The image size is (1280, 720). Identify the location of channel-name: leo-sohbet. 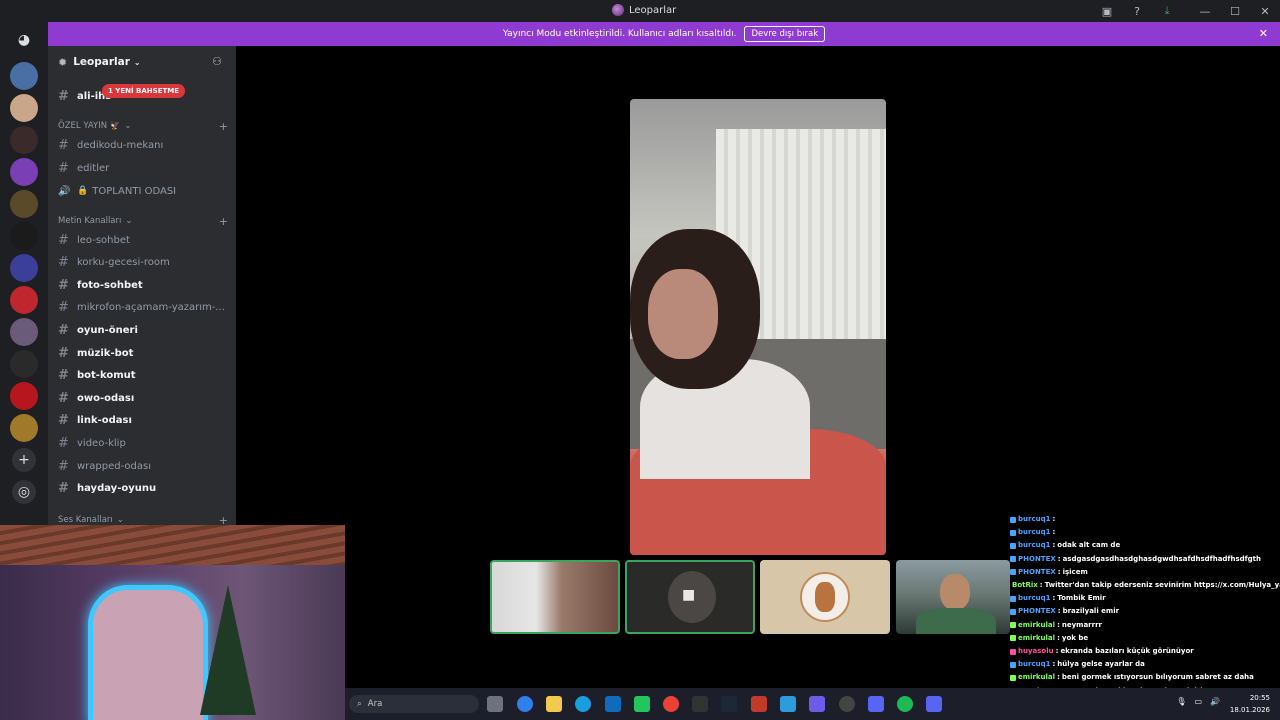
(103, 240).